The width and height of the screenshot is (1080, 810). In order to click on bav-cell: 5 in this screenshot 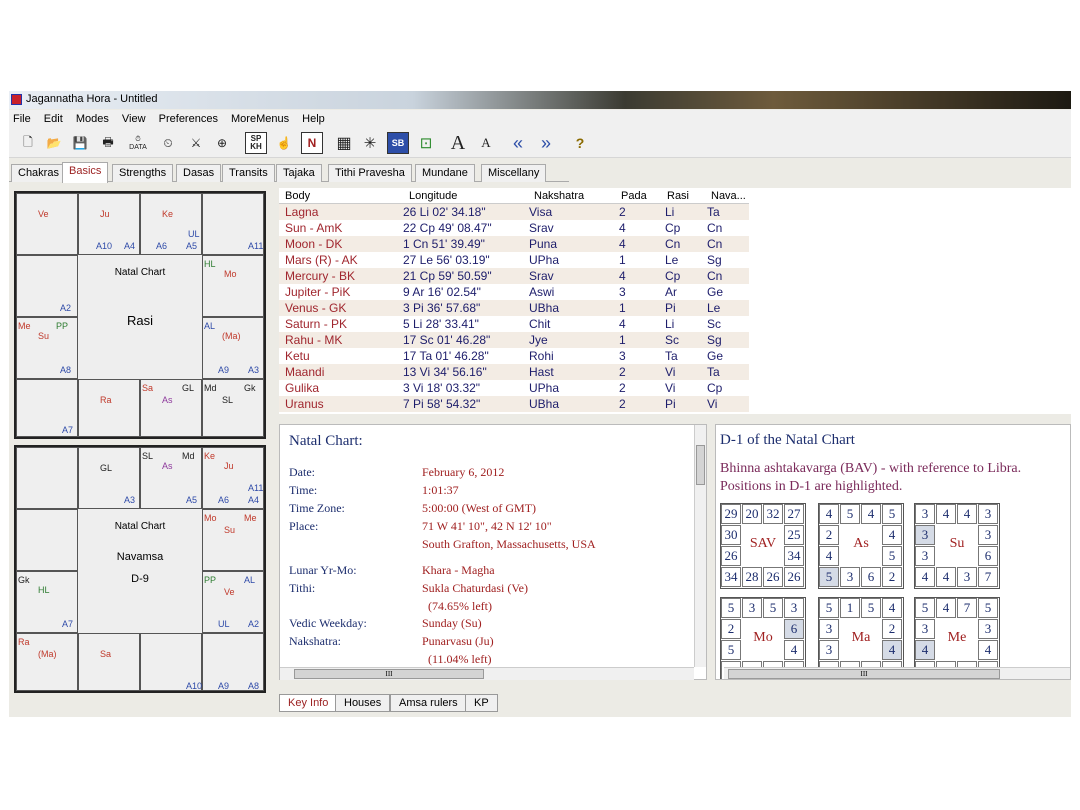, I will do `click(829, 577)`.